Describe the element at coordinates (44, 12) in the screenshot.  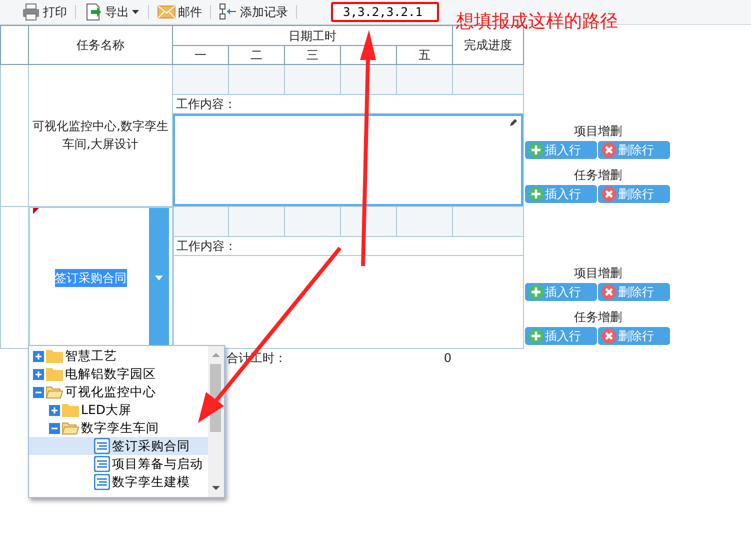
I see `toolbar-button: 打印` at that location.